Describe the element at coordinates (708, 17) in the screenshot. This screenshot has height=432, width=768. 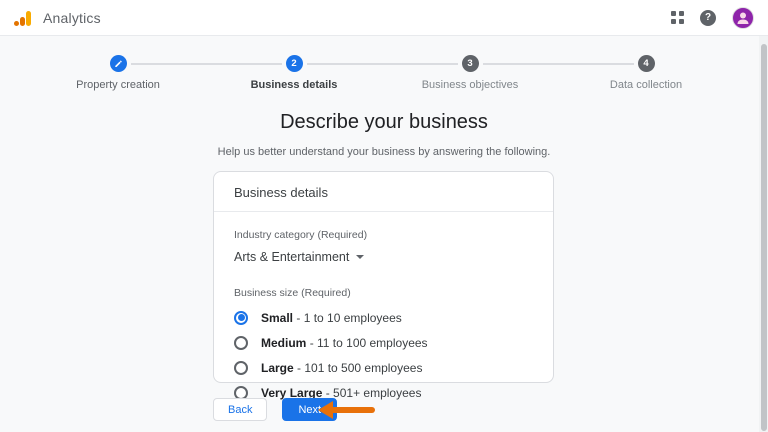
I see `help-icon: ?` at that location.